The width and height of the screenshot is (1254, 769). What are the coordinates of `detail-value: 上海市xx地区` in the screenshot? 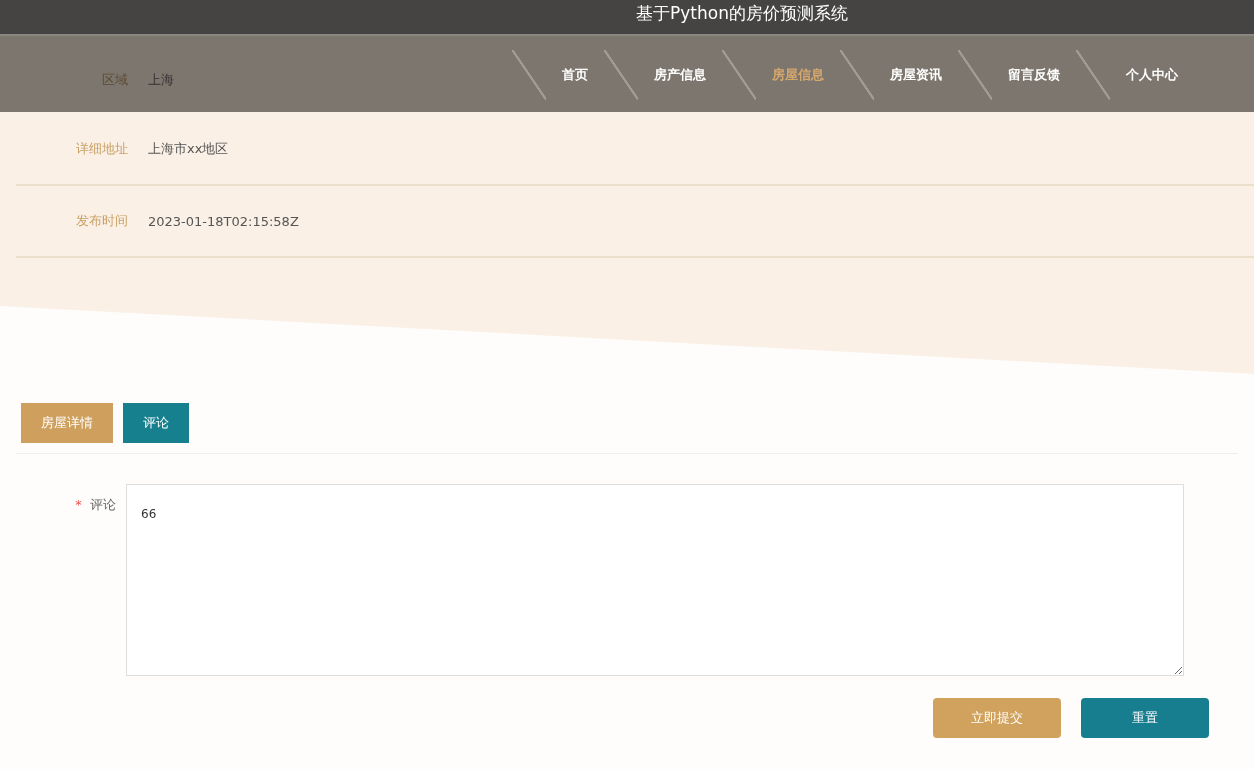 It's located at (188, 149).